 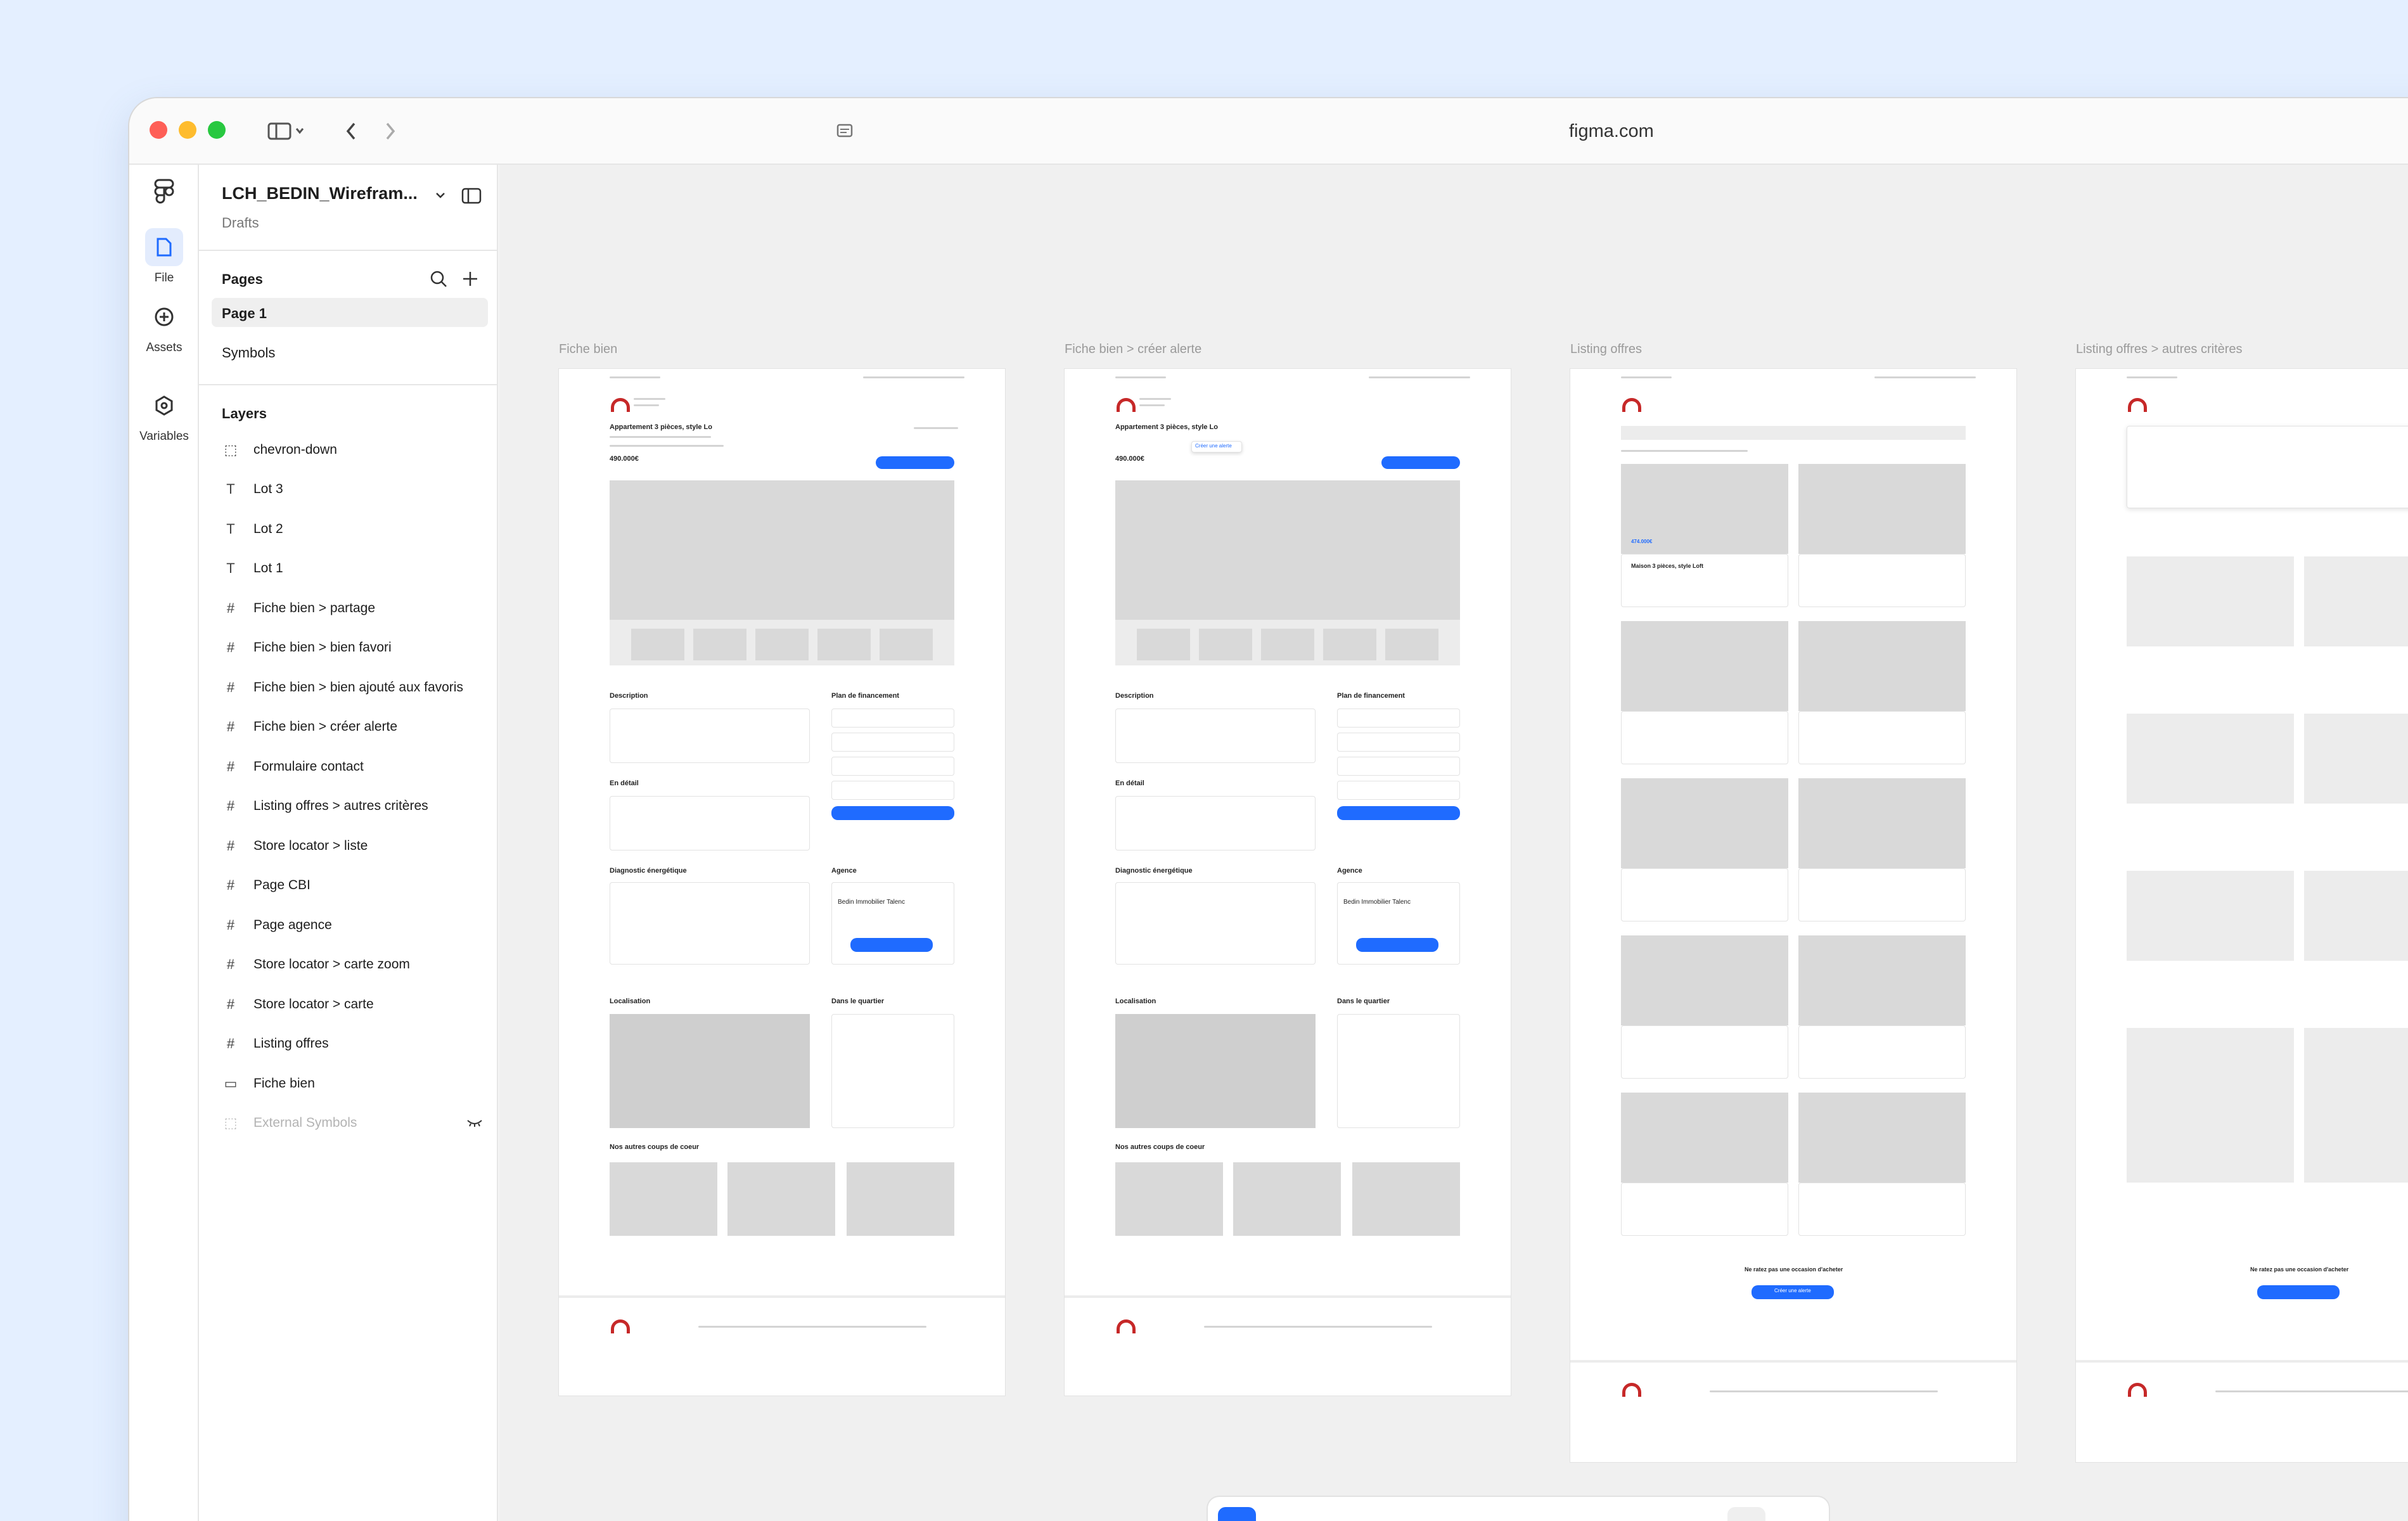 What do you see at coordinates (164, 437) in the screenshot?
I see `rail-variables-label: Variables` at bounding box center [164, 437].